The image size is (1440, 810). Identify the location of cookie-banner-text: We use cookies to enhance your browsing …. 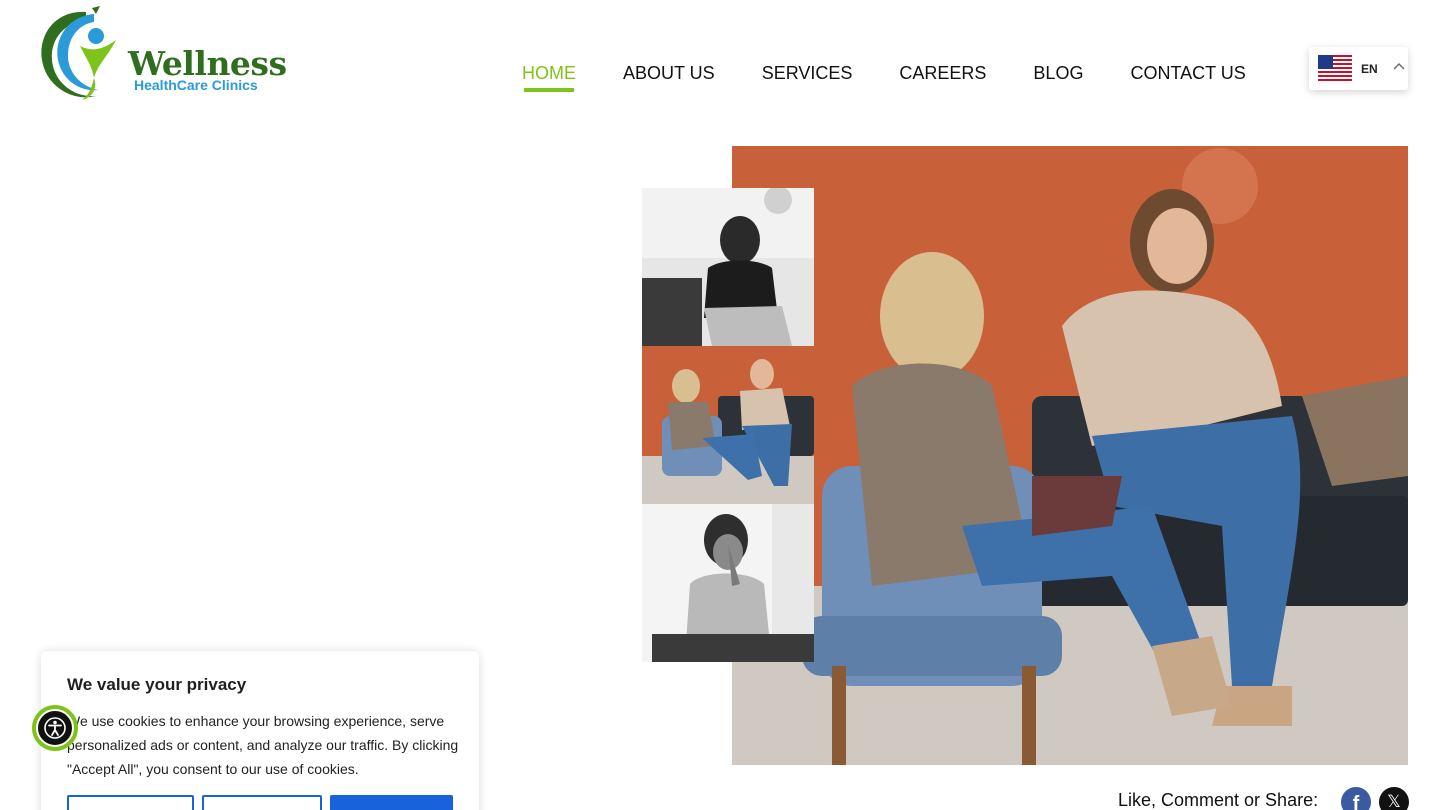
(263, 745).